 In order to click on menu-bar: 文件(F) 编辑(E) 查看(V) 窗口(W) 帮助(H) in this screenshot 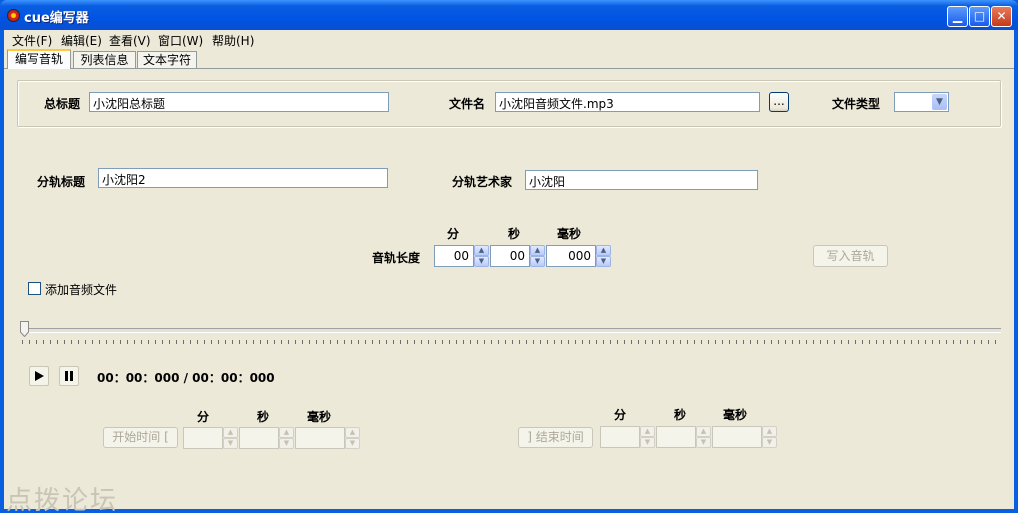, I will do `click(509, 39)`.